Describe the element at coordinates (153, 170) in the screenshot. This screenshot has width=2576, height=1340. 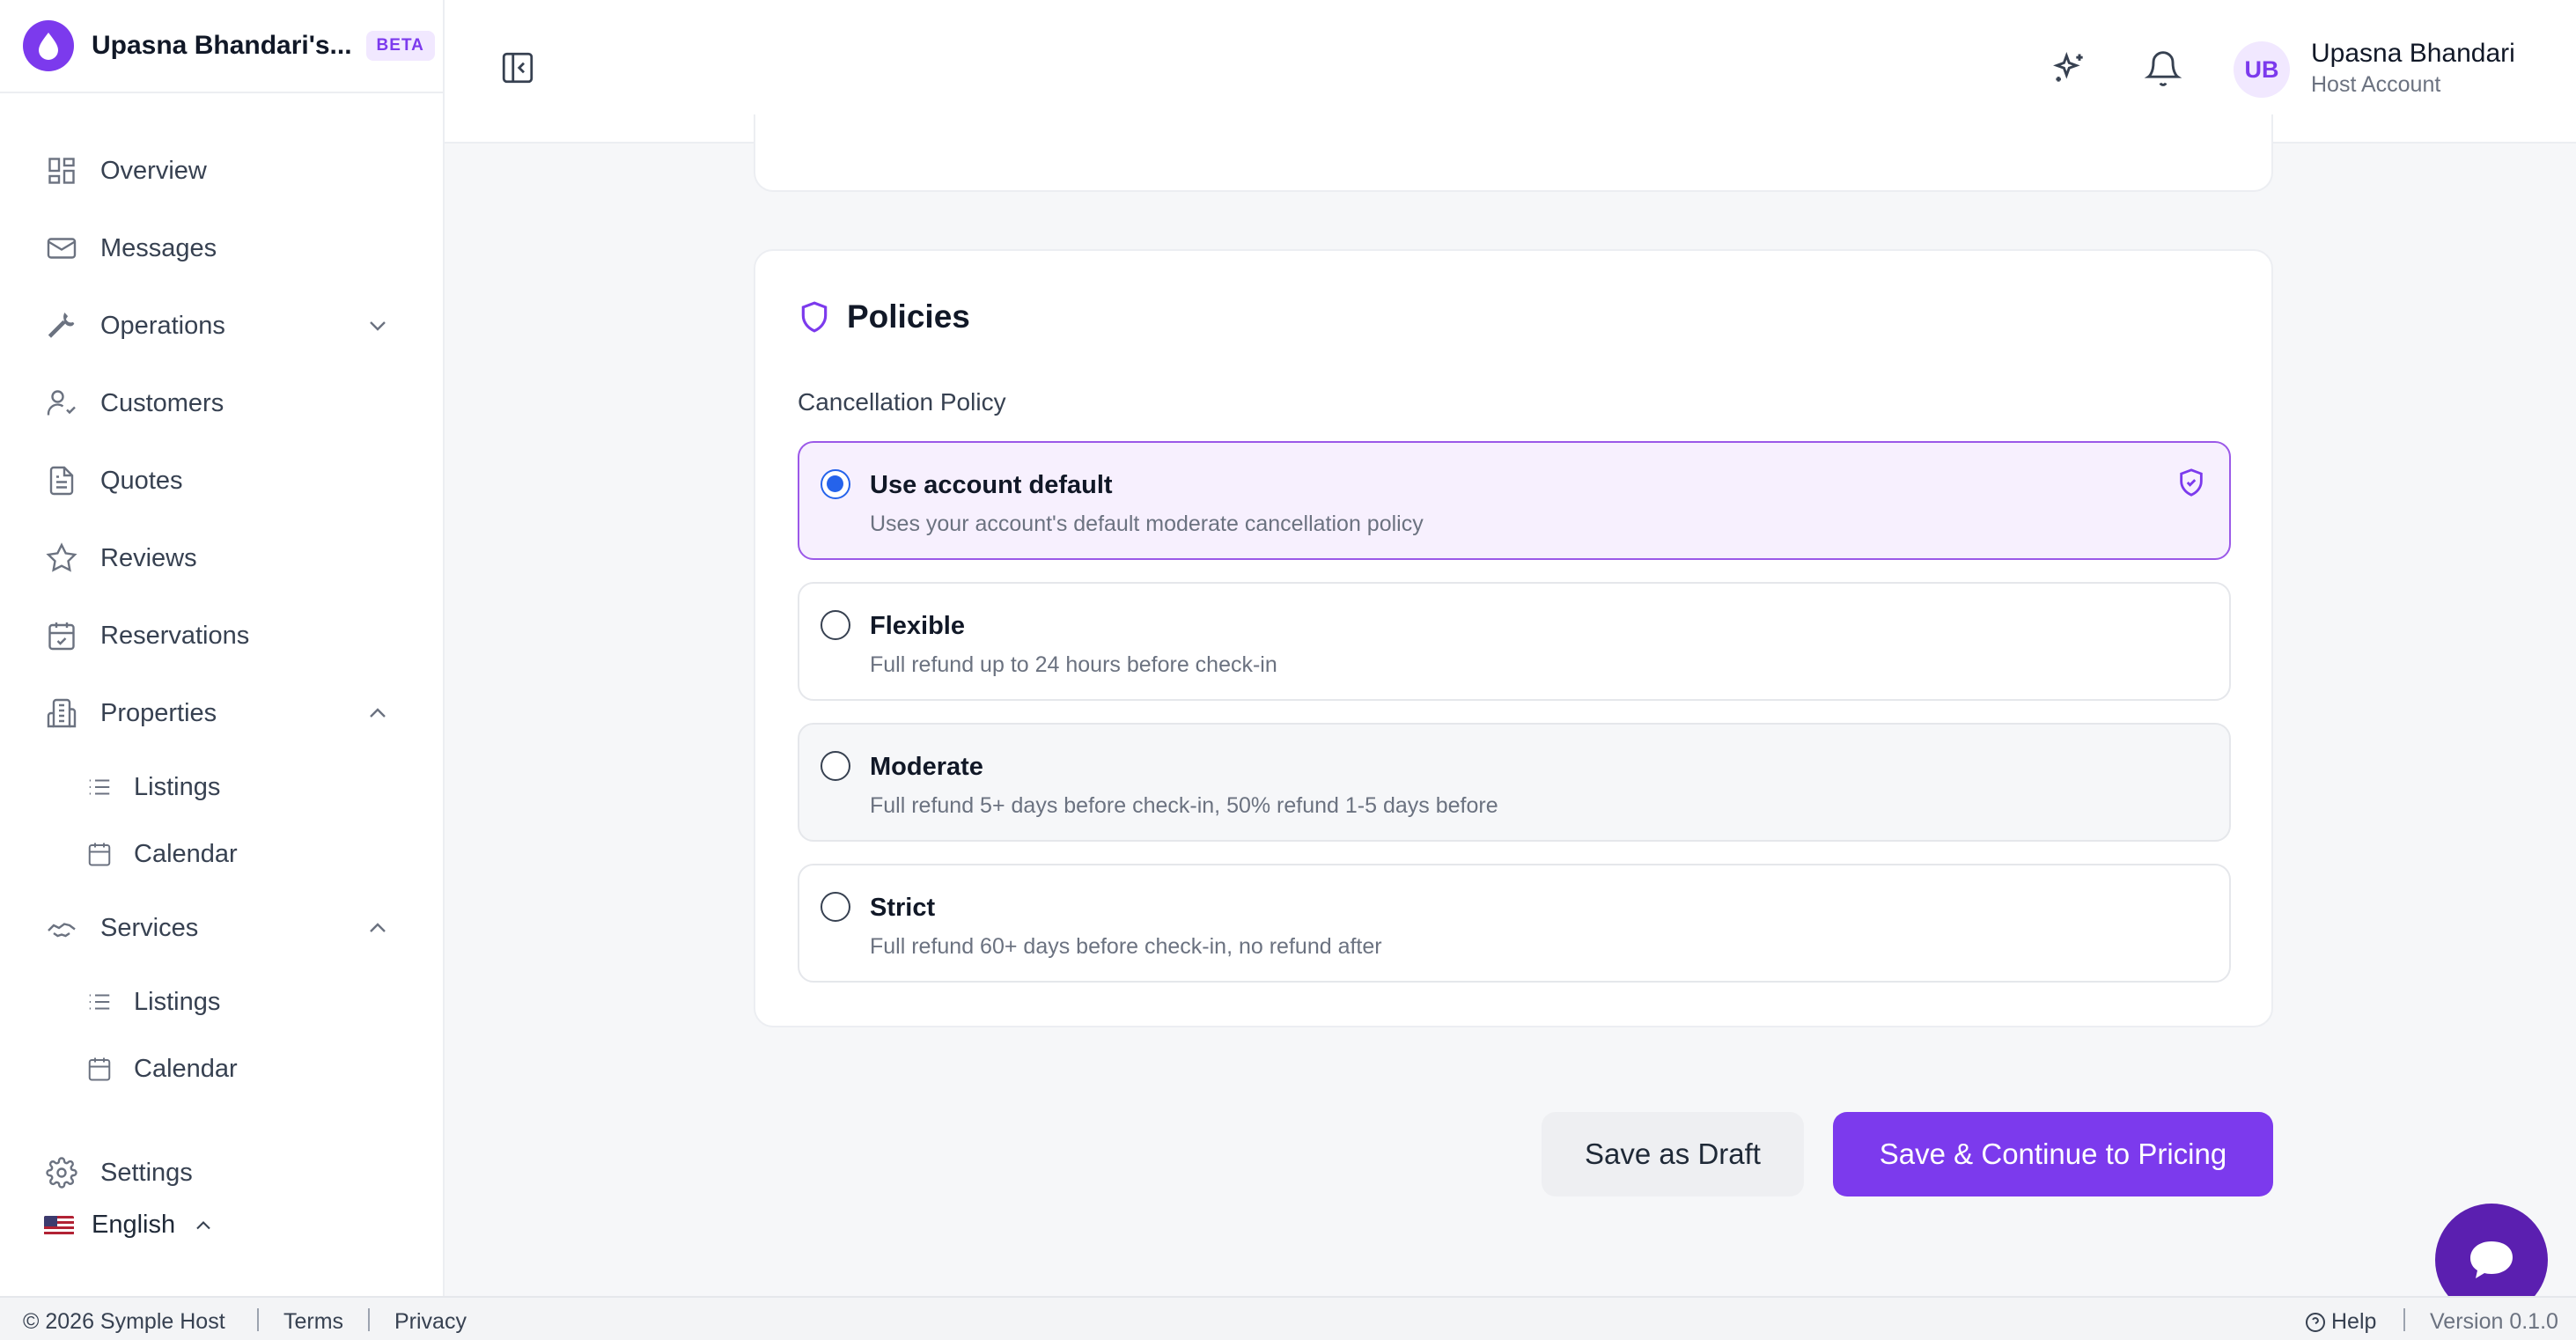
I see `sidebar-item-label: Overview` at that location.